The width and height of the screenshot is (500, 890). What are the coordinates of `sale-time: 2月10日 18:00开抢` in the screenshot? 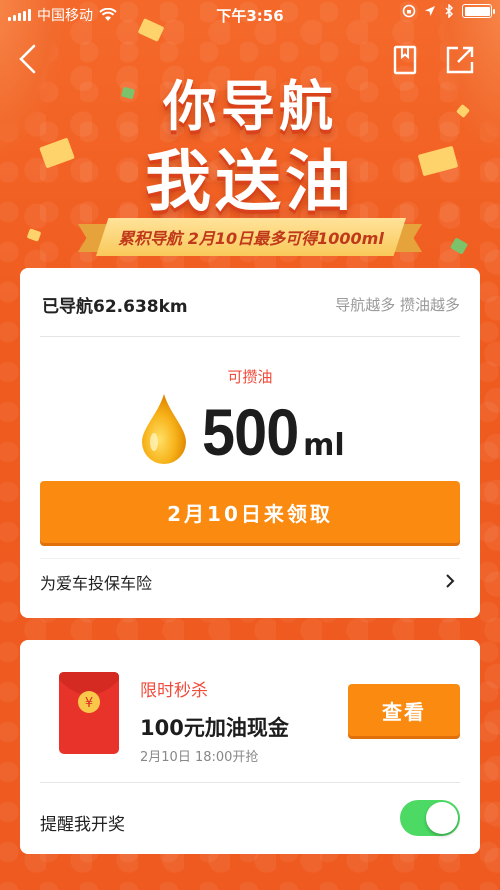 It's located at (199, 757).